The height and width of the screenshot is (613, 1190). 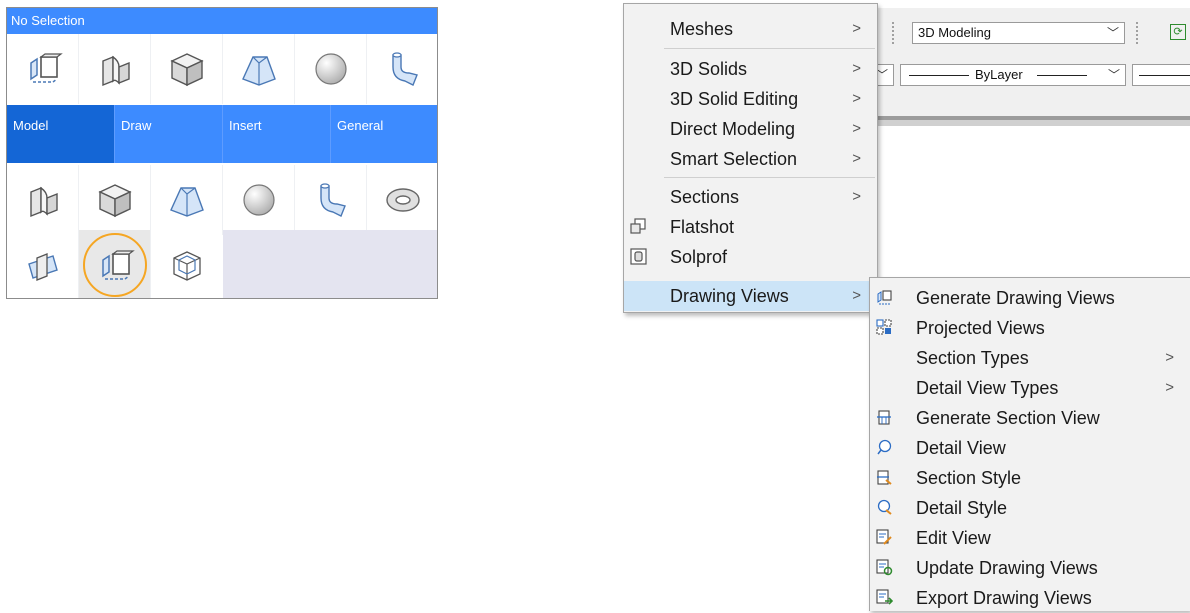 What do you see at coordinates (734, 159) in the screenshot?
I see `menu-item-label: Smart Selection` at bounding box center [734, 159].